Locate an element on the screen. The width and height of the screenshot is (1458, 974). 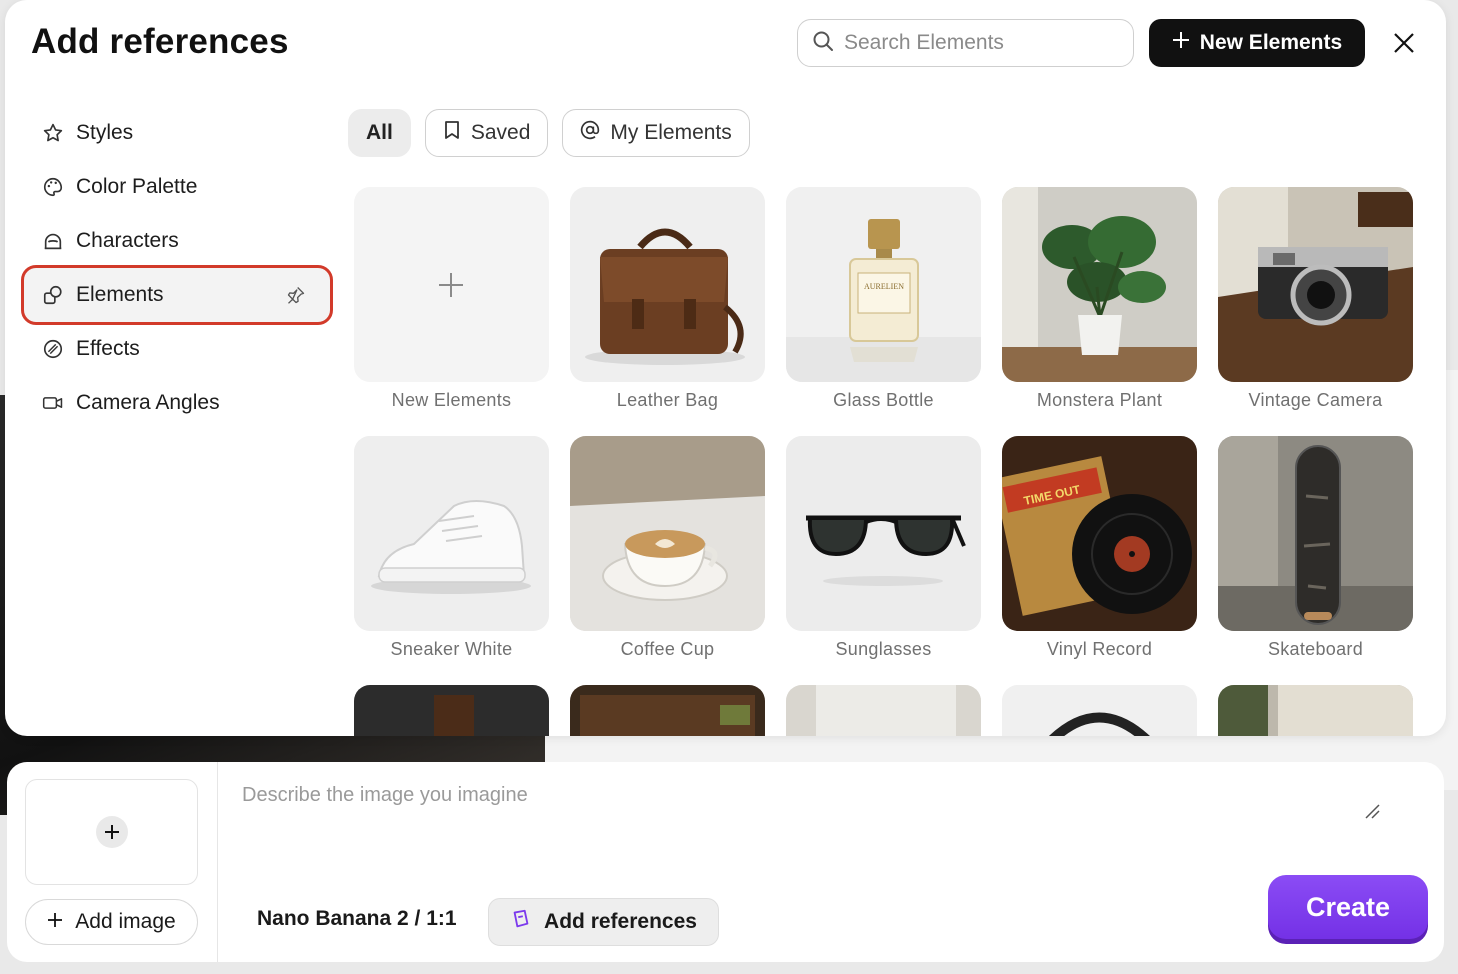
element-card-leather-bag: Leather Bag is located at coordinates (667, 311).